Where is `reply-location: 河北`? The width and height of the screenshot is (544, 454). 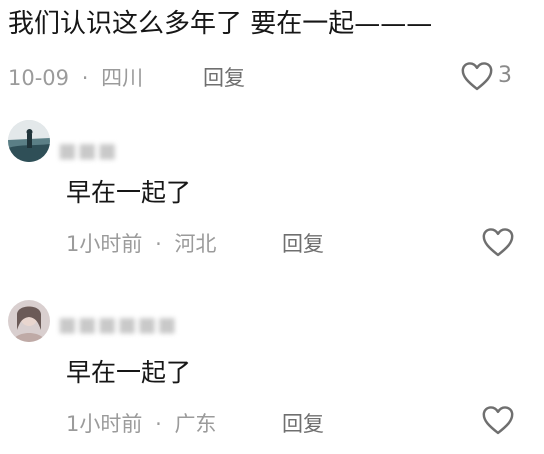 reply-location: 河北 is located at coordinates (195, 244).